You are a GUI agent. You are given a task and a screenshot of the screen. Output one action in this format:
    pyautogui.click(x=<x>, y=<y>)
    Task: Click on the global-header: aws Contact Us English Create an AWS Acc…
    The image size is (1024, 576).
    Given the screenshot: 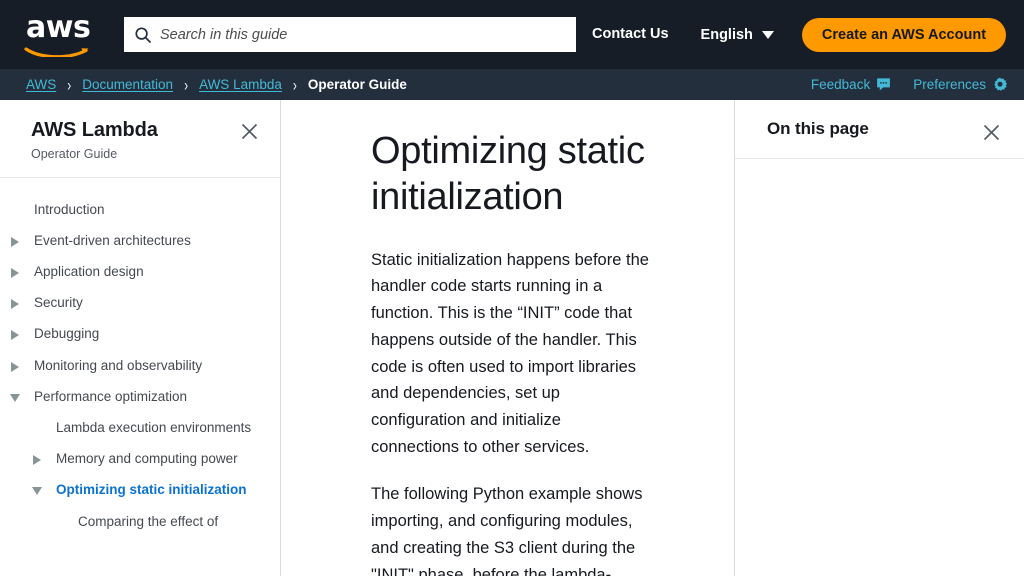 What is the action you would take?
    pyautogui.click(x=512, y=34)
    